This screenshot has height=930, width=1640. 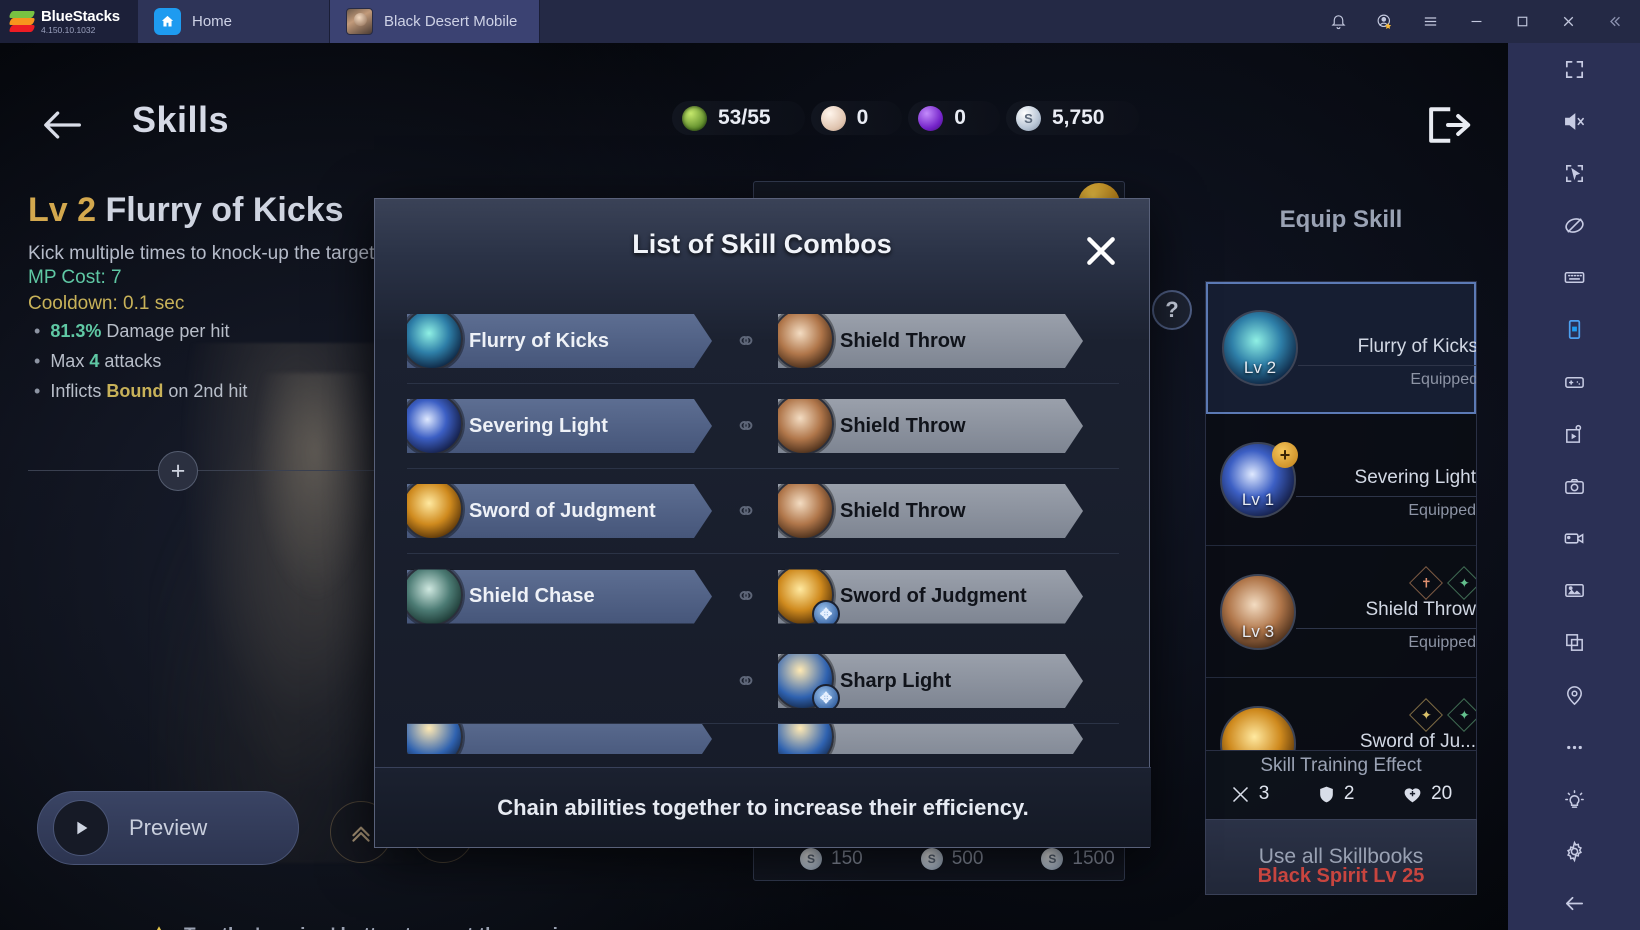 What do you see at coordinates (559, 597) in the screenshot?
I see `combo-source-chip: Shield Chase` at bounding box center [559, 597].